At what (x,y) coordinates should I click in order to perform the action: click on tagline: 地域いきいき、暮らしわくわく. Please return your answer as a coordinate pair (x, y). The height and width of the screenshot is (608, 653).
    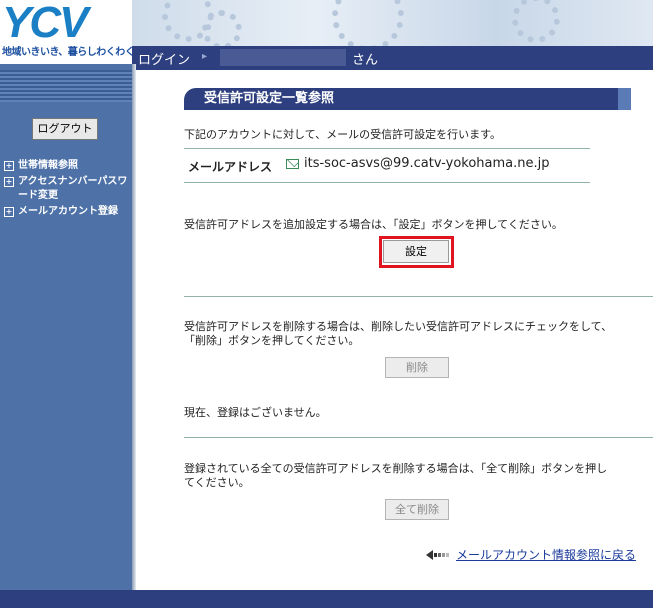
    Looking at the image, I should click on (68, 52).